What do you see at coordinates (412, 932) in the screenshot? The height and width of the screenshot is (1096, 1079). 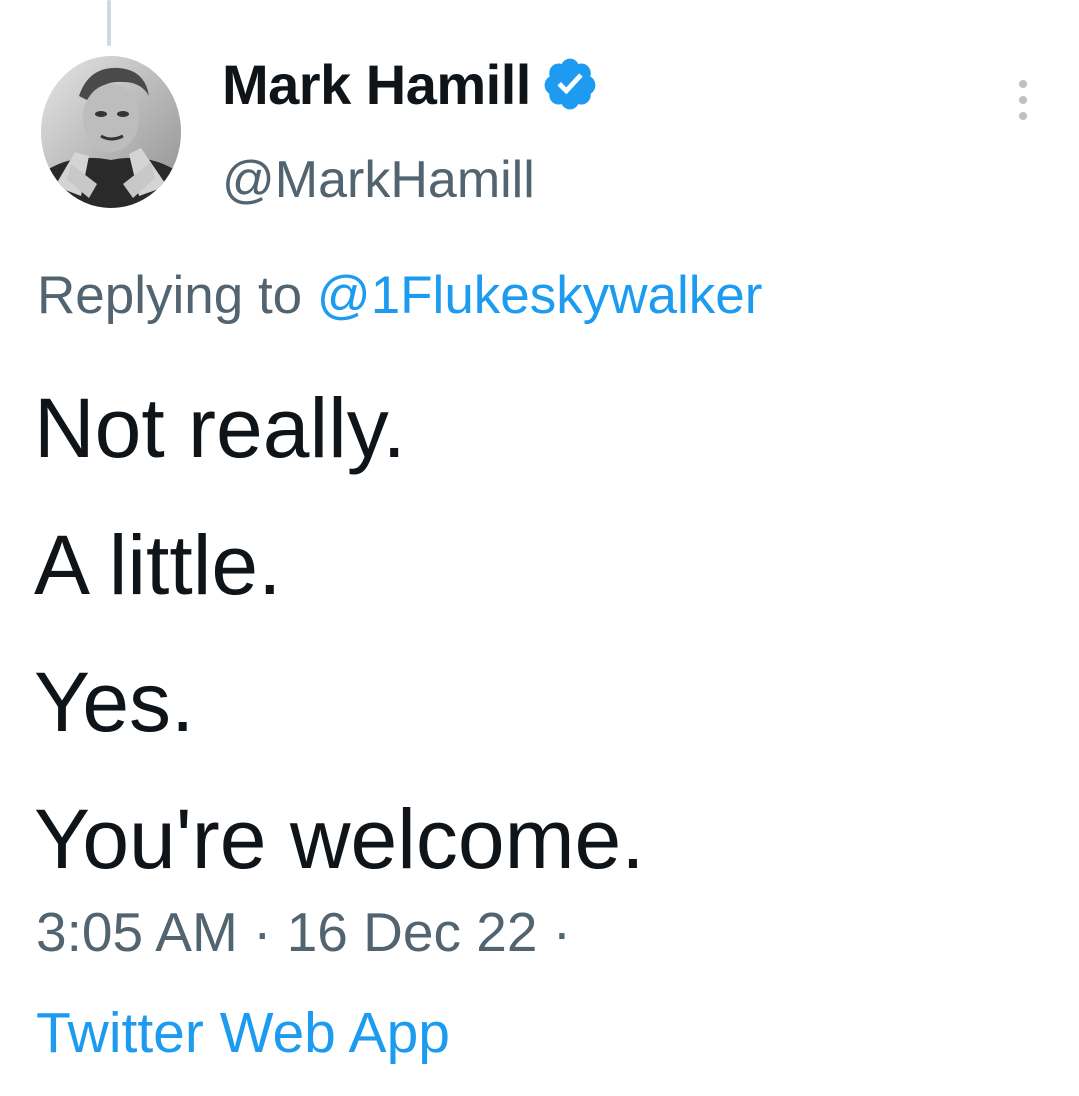 I see `tweet-date: 16 Dec 22` at bounding box center [412, 932].